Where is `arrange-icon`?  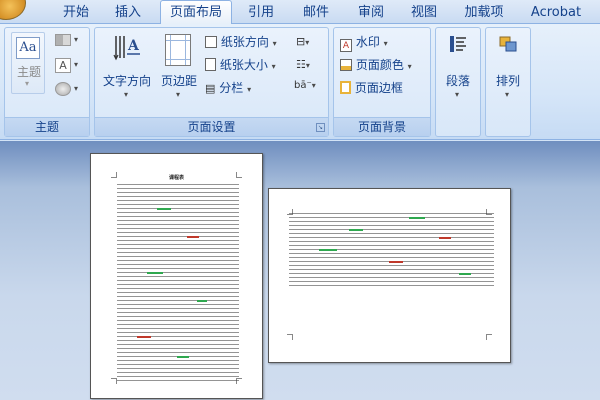 arrange-icon is located at coordinates (508, 44).